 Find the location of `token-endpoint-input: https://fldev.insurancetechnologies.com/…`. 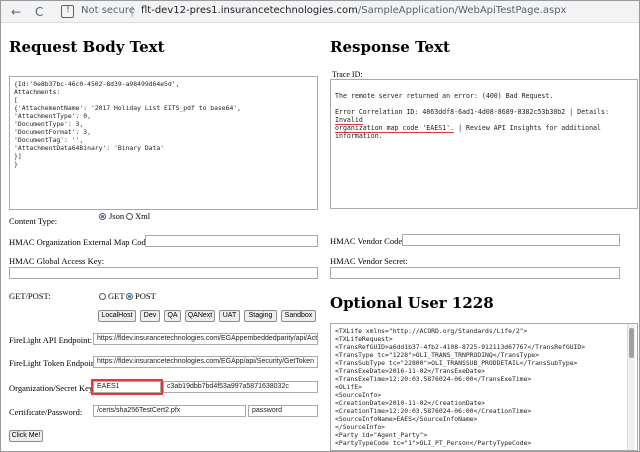

token-endpoint-input: https://fldev.insurancetechnologies.com/… is located at coordinates (205, 362).